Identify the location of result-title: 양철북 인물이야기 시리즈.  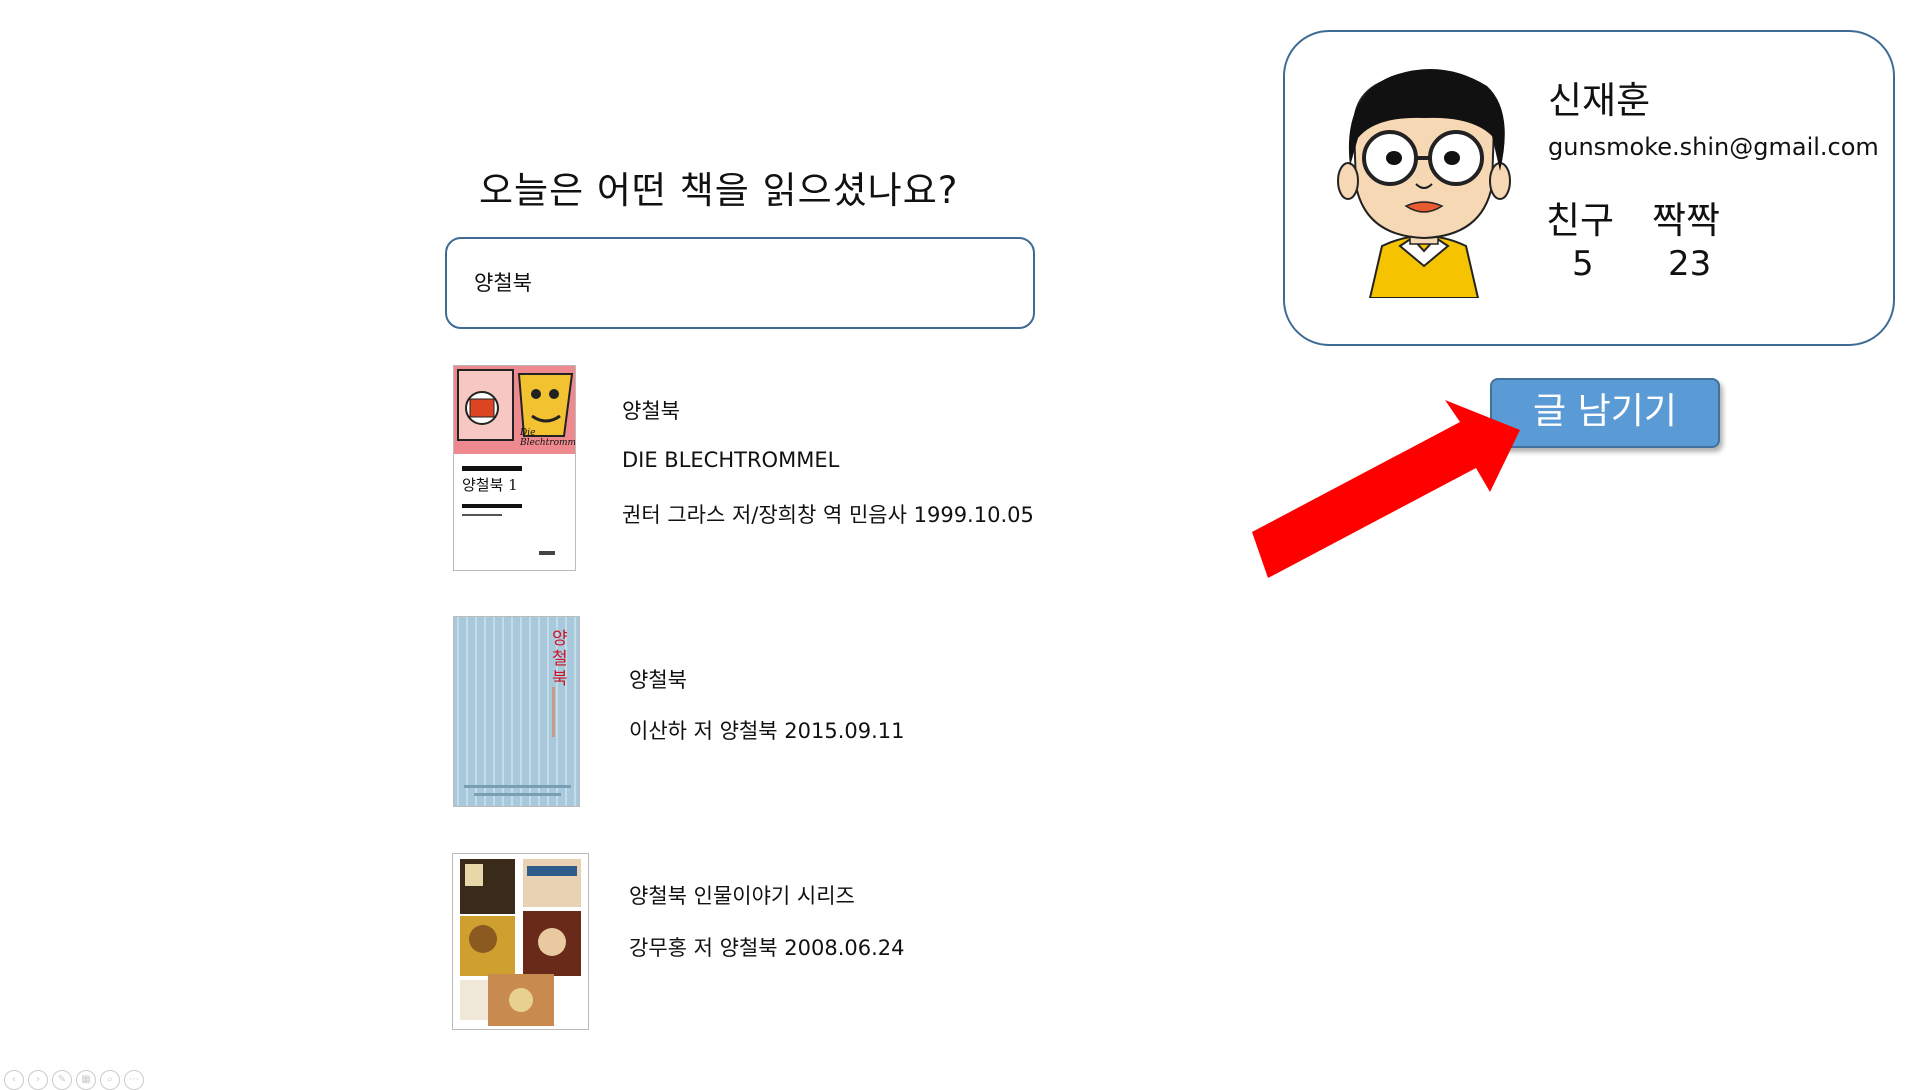
(742, 895).